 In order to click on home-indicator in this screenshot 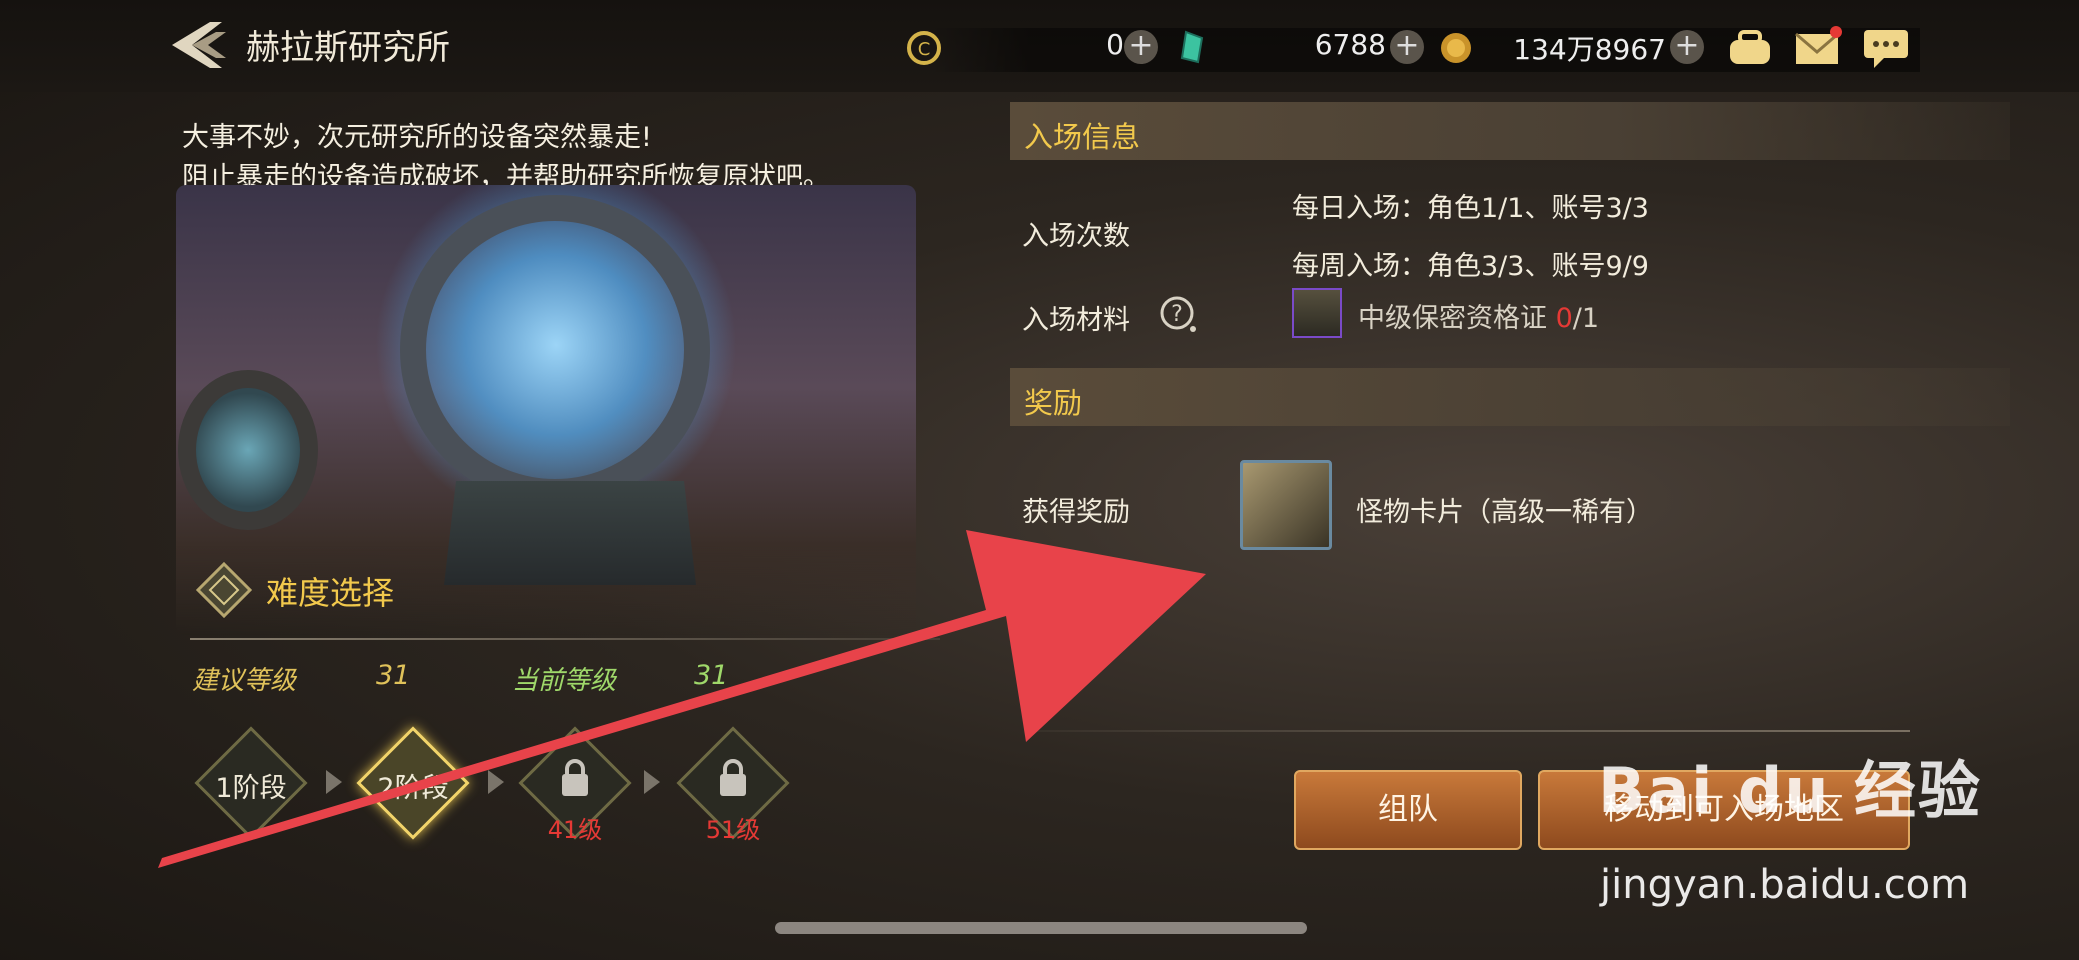, I will do `click(1041, 928)`.